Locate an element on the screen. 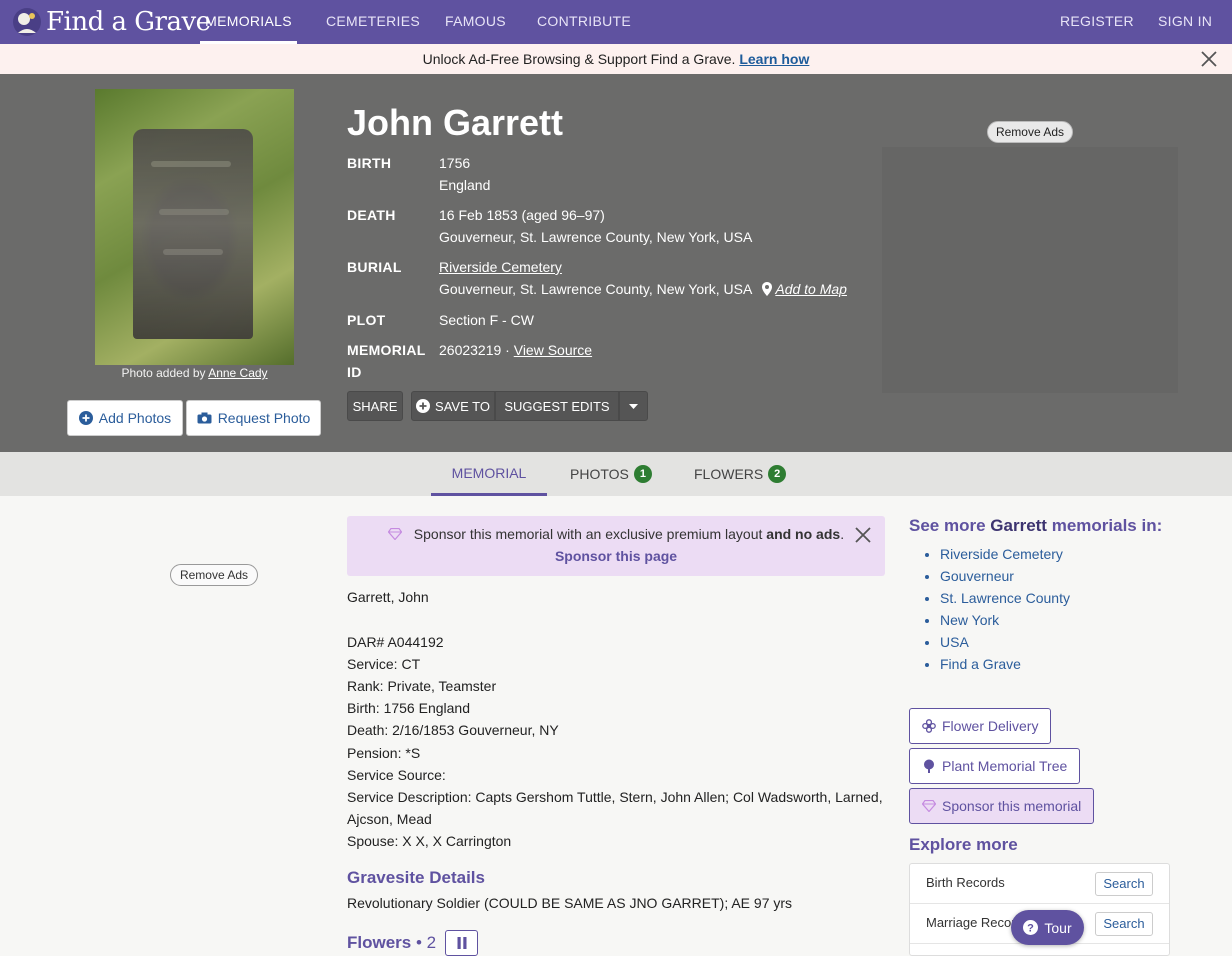 This screenshot has width=1232, height=956. find-a-grave-logo: Find a Grave is located at coordinates (111, 22).